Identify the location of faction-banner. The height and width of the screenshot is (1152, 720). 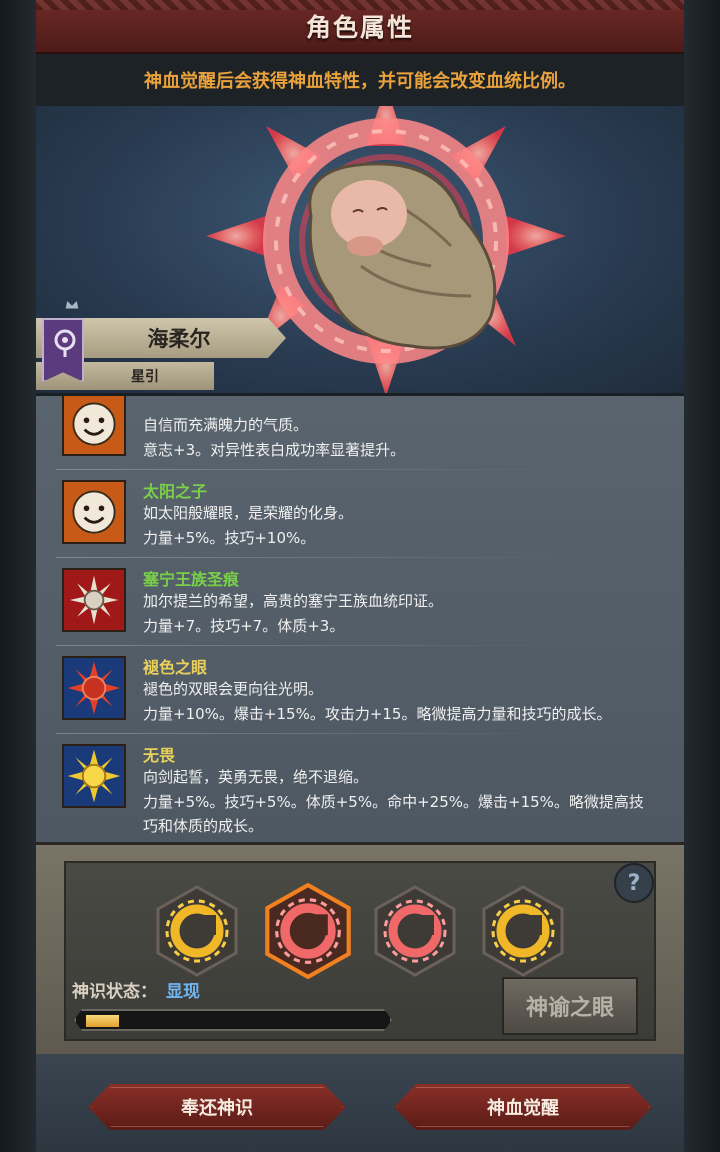
(63, 350).